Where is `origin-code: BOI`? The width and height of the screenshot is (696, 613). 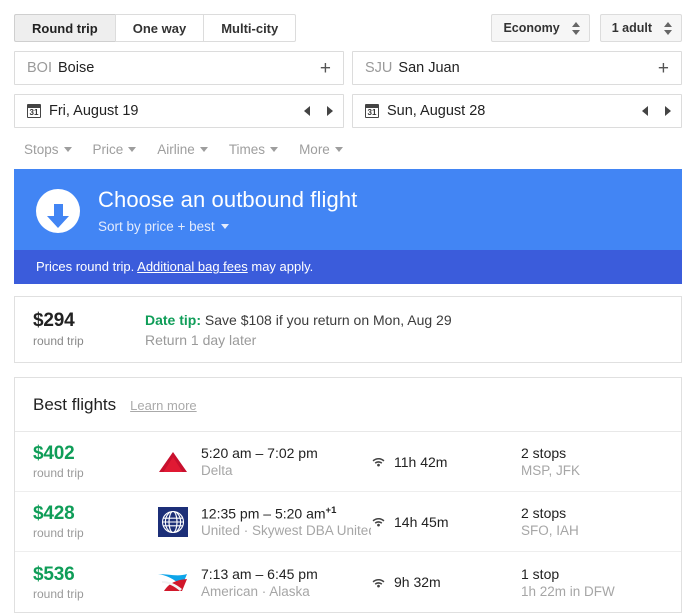 origin-code: BOI is located at coordinates (39, 68).